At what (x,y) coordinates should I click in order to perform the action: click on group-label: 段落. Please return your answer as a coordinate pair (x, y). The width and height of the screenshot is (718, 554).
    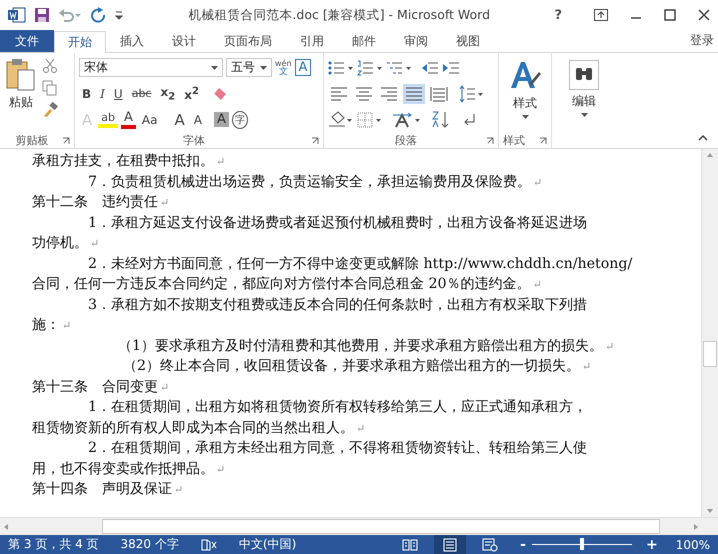
    Looking at the image, I should click on (406, 140).